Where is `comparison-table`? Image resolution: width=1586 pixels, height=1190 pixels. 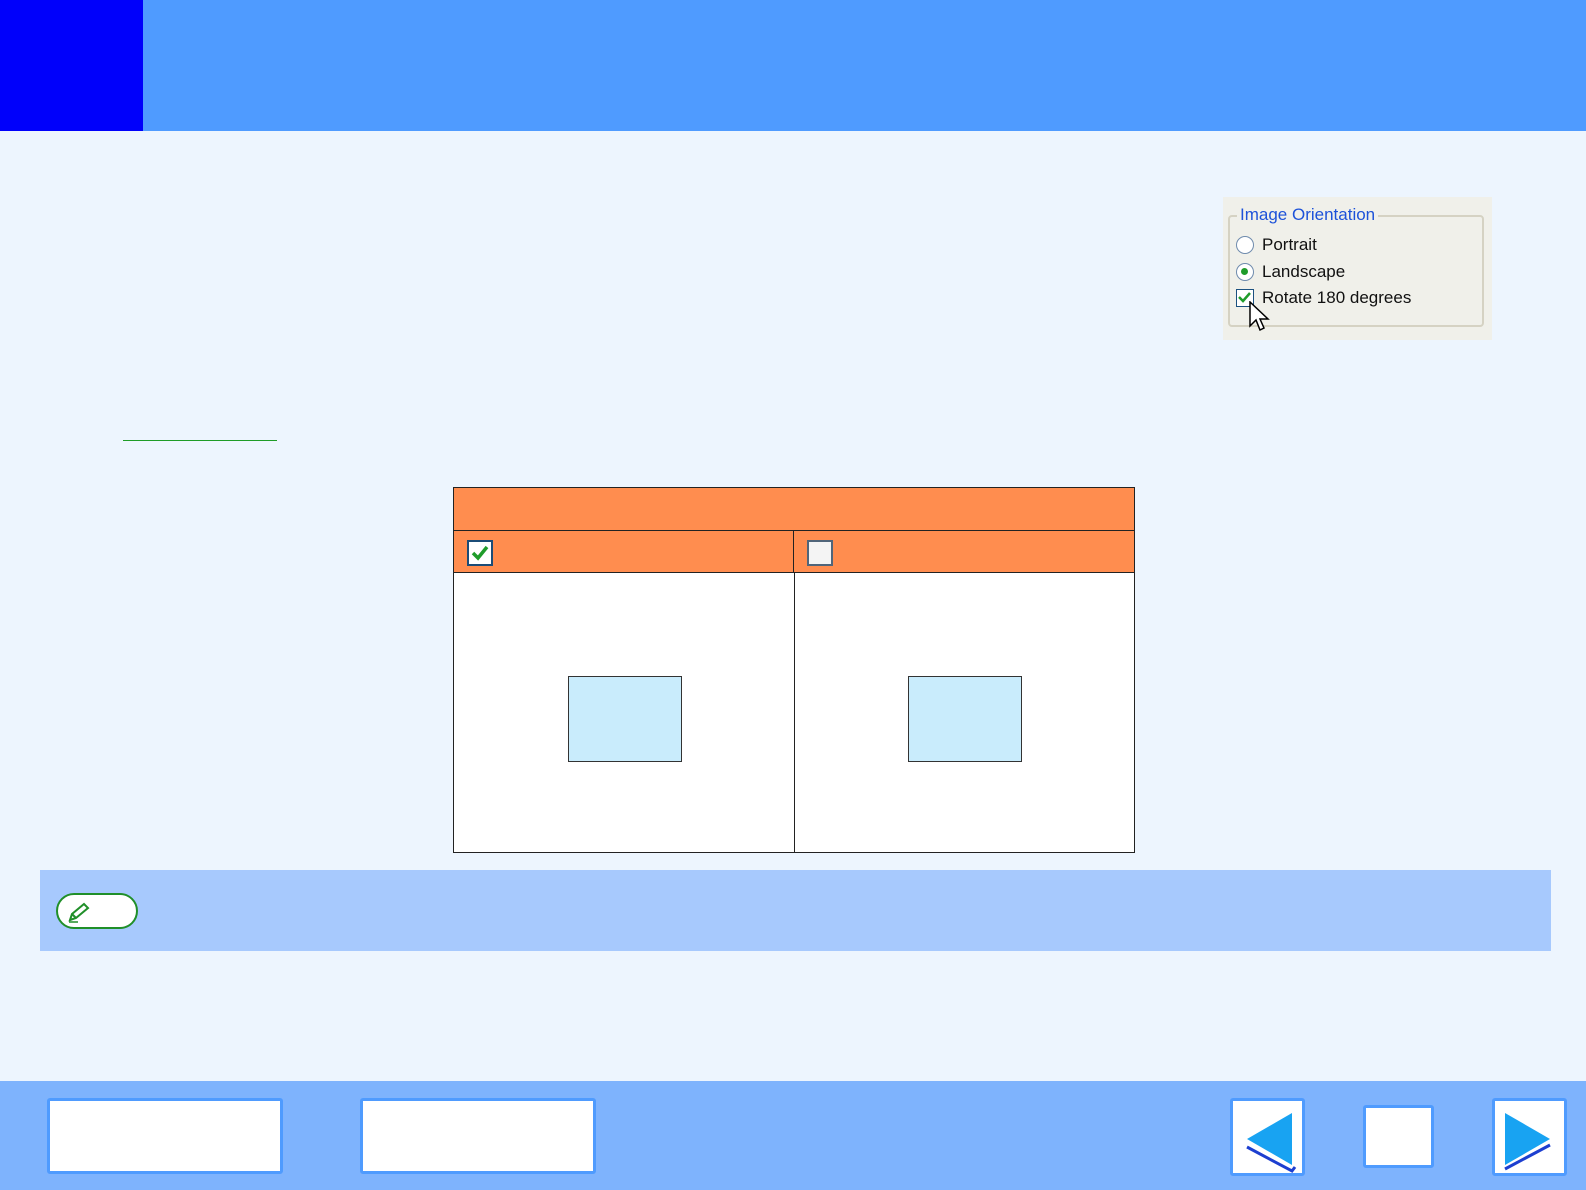
comparison-table is located at coordinates (794, 670).